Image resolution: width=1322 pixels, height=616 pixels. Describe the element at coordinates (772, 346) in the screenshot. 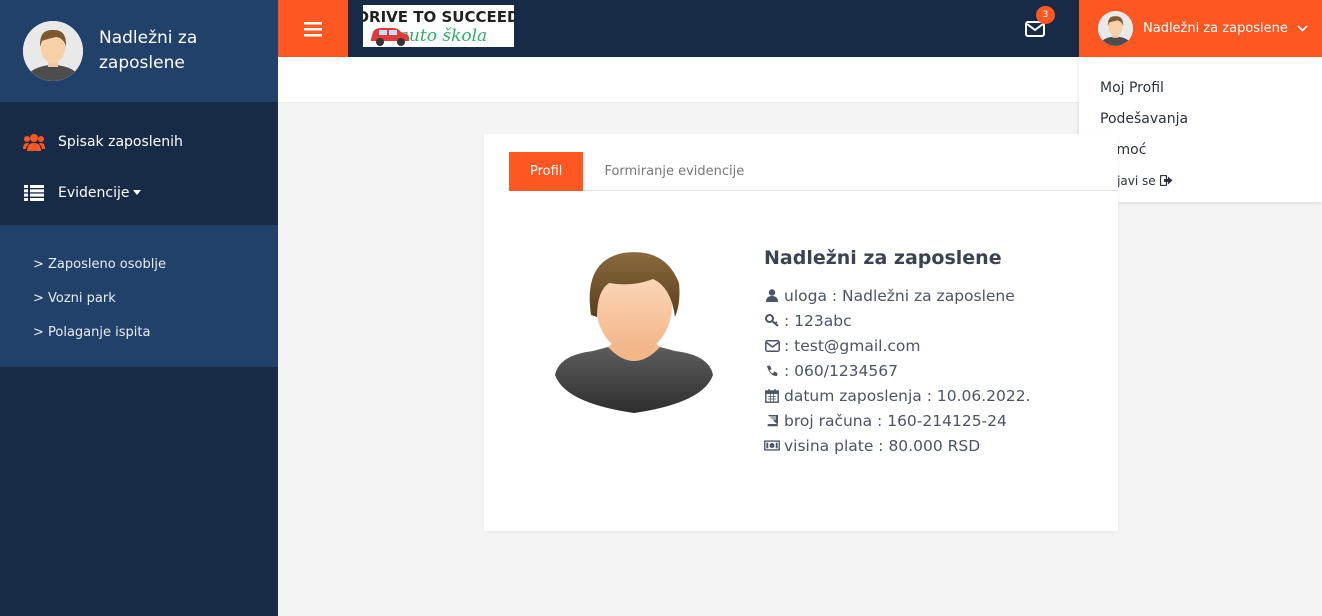

I see `envelope-icon` at that location.